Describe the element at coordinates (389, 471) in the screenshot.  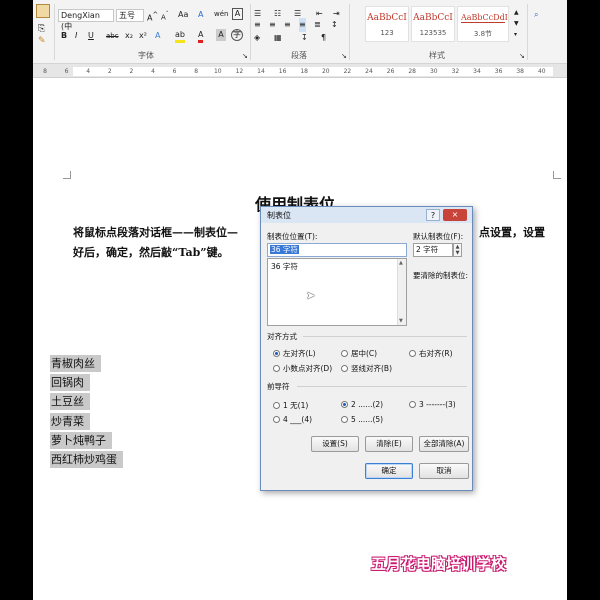
I see `ok-button: 确定` at that location.